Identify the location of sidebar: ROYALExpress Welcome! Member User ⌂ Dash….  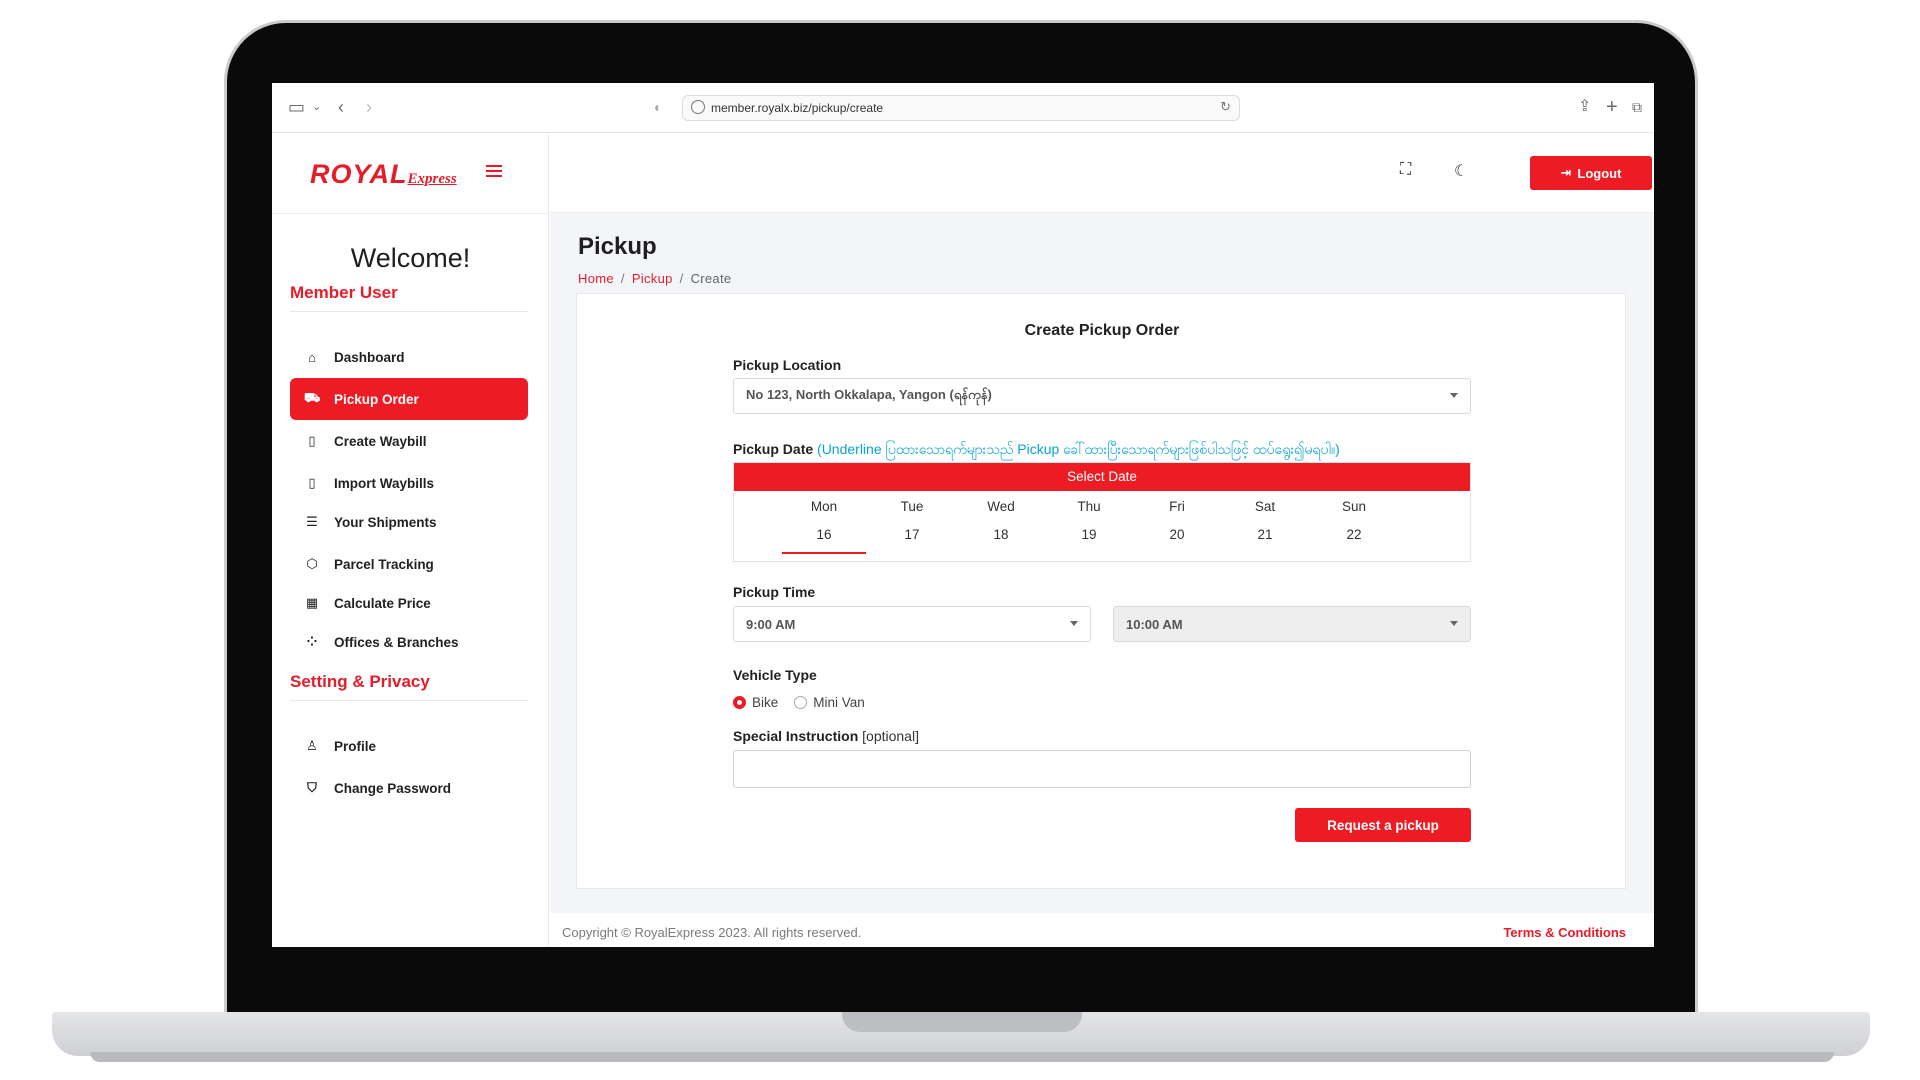
(410, 540).